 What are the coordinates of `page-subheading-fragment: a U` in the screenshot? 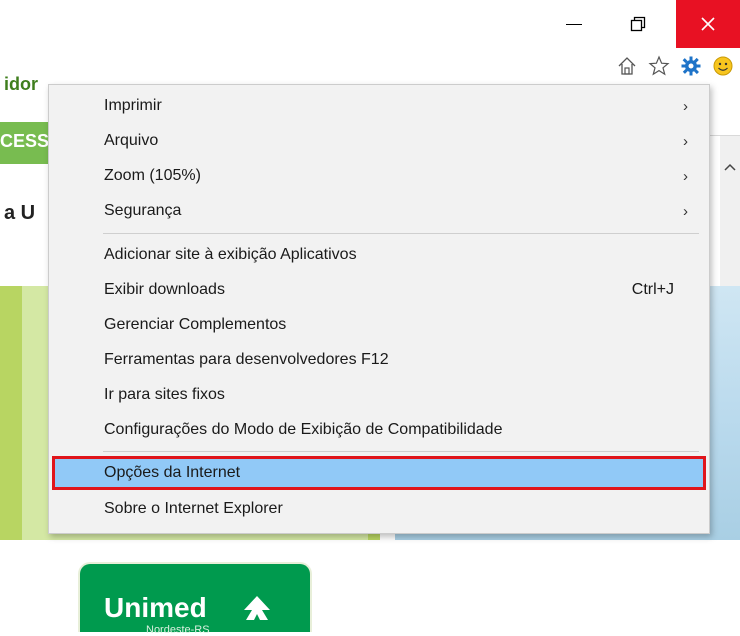 It's located at (20, 213).